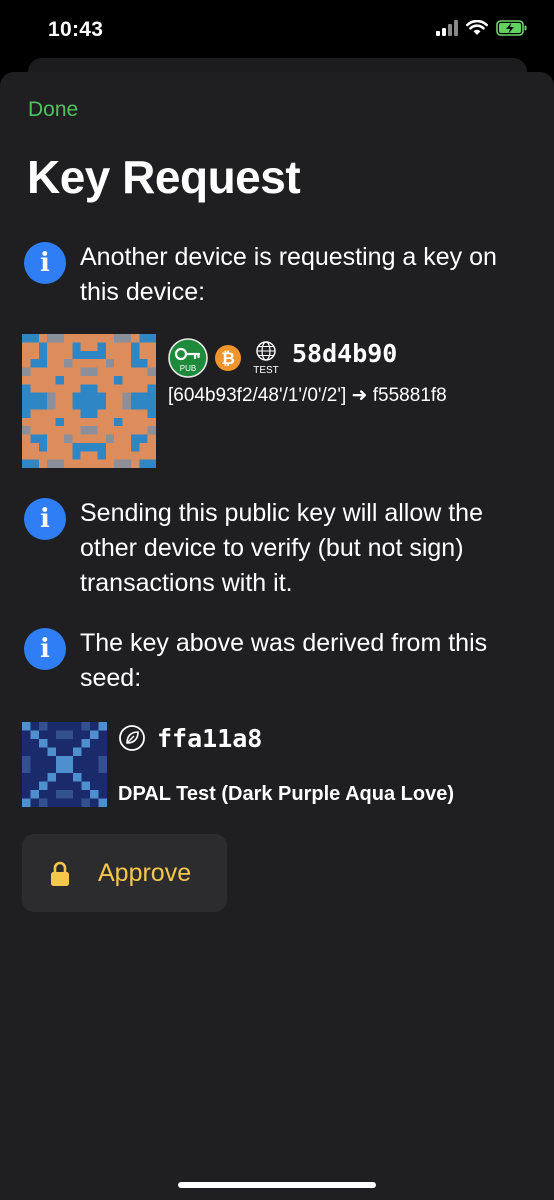  I want to click on key-badges: PUB ₿ TEST, so click(226, 358).